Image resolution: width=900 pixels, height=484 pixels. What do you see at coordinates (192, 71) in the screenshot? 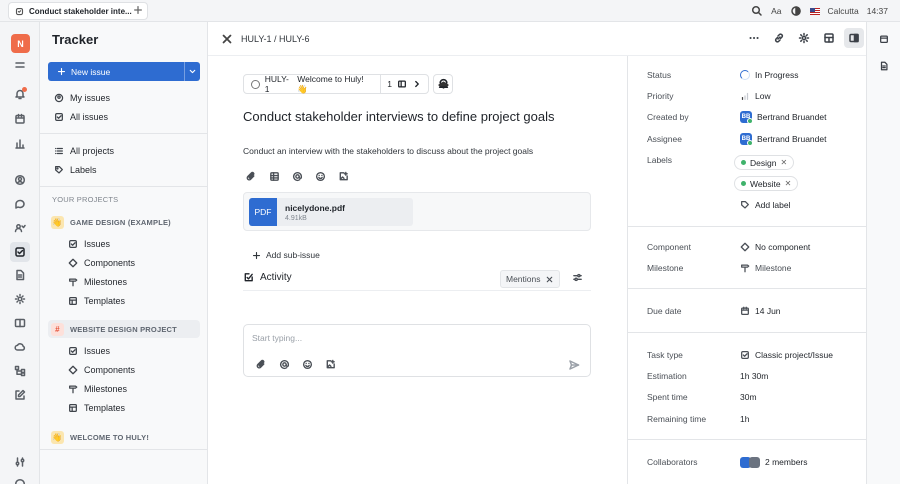
I see `new-issue-dropdown` at bounding box center [192, 71].